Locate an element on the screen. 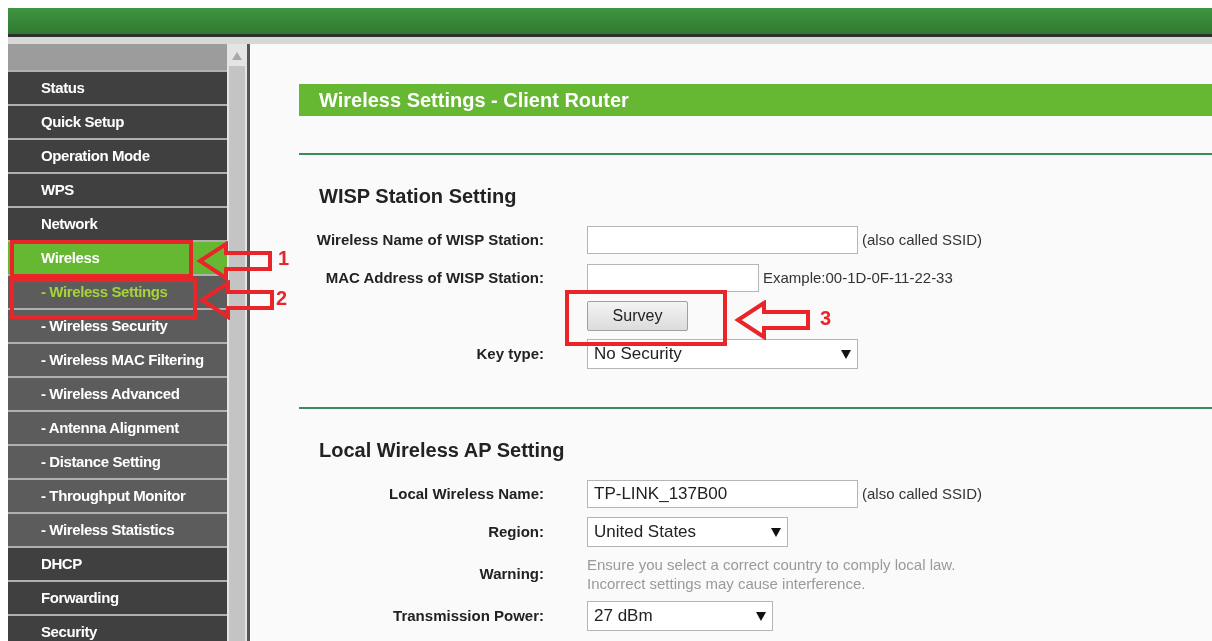 The image size is (1212, 641). field-label: Local Wireless Name: is located at coordinates (466, 493).